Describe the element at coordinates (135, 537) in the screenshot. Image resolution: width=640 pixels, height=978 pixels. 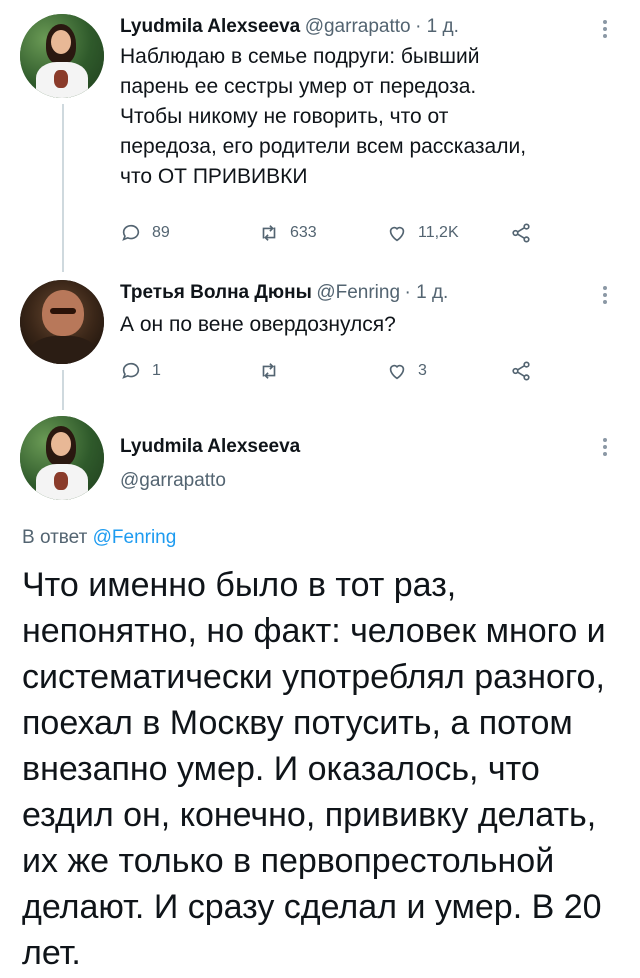
I see `reply-to-handle: @Fenring` at that location.